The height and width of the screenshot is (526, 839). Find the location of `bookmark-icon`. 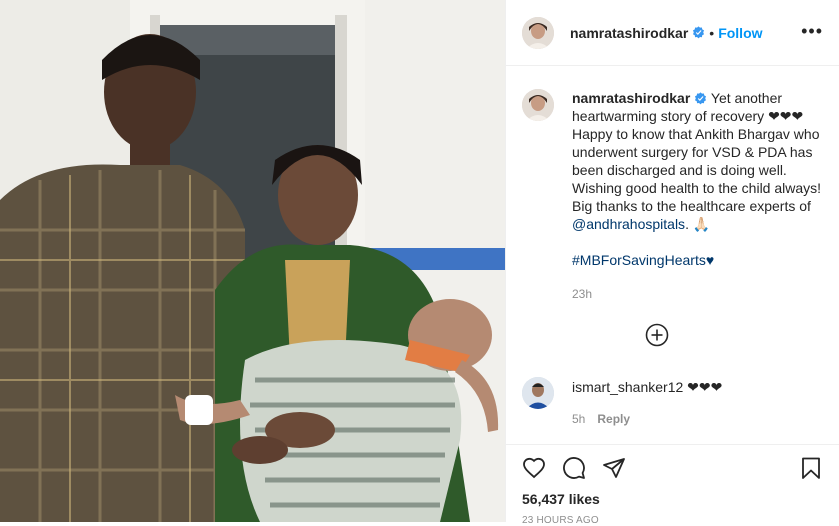

bookmark-icon is located at coordinates (811, 468).